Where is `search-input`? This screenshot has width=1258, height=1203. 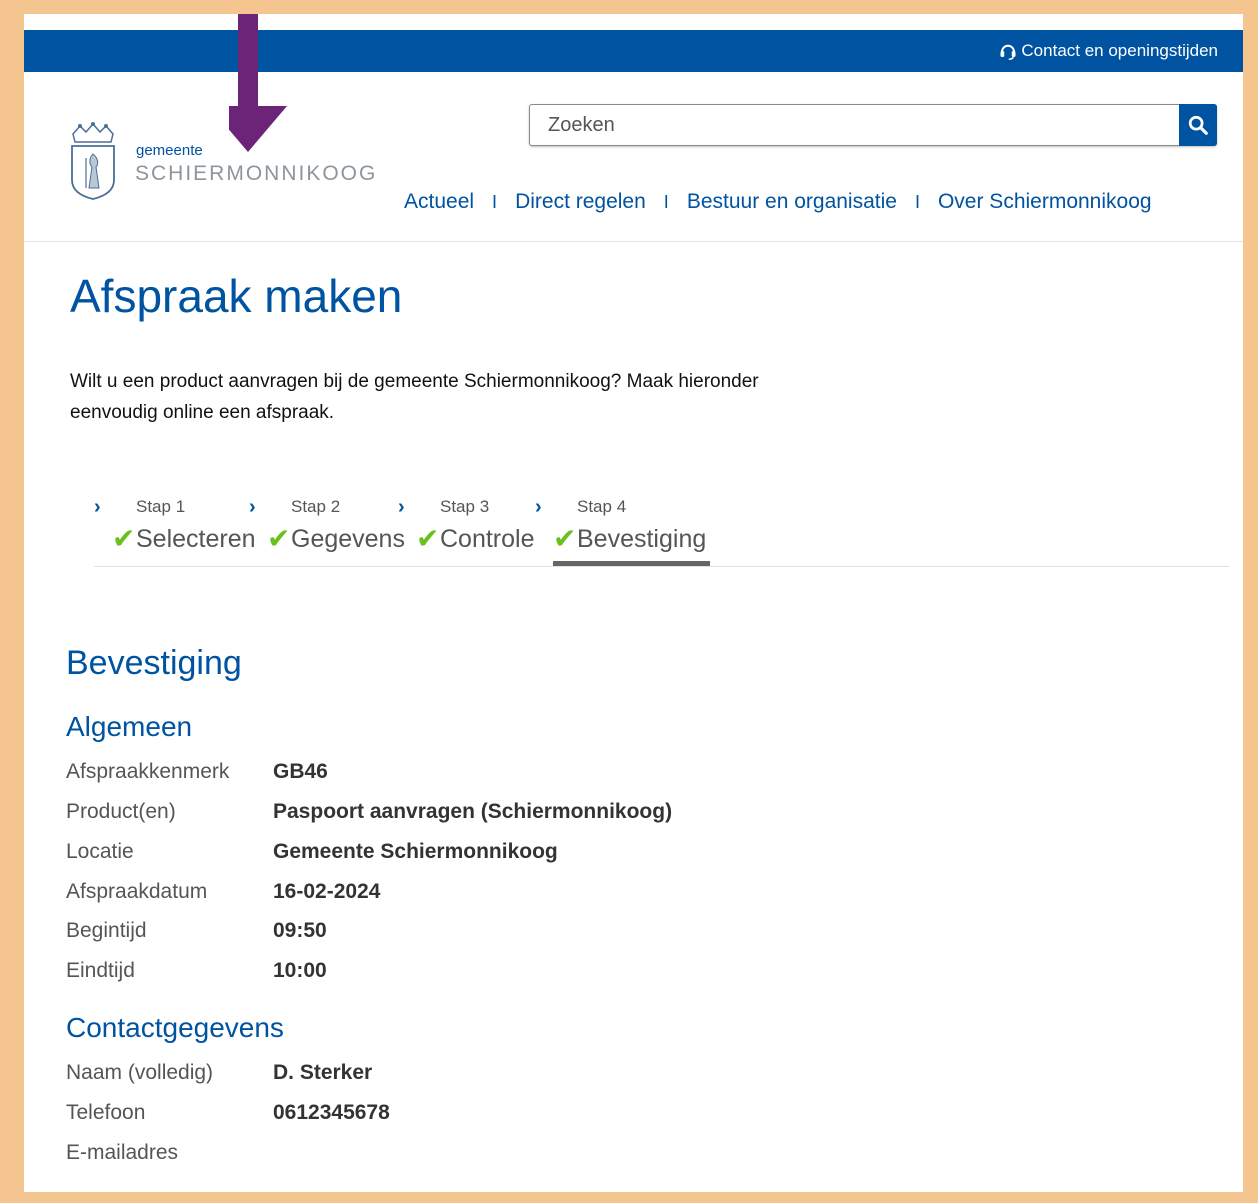 search-input is located at coordinates (855, 125).